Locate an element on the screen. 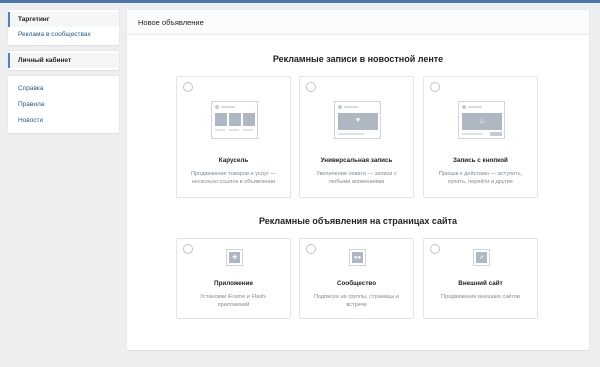 This screenshot has width=600, height=367. radio-button-post is located at coordinates (435, 87).